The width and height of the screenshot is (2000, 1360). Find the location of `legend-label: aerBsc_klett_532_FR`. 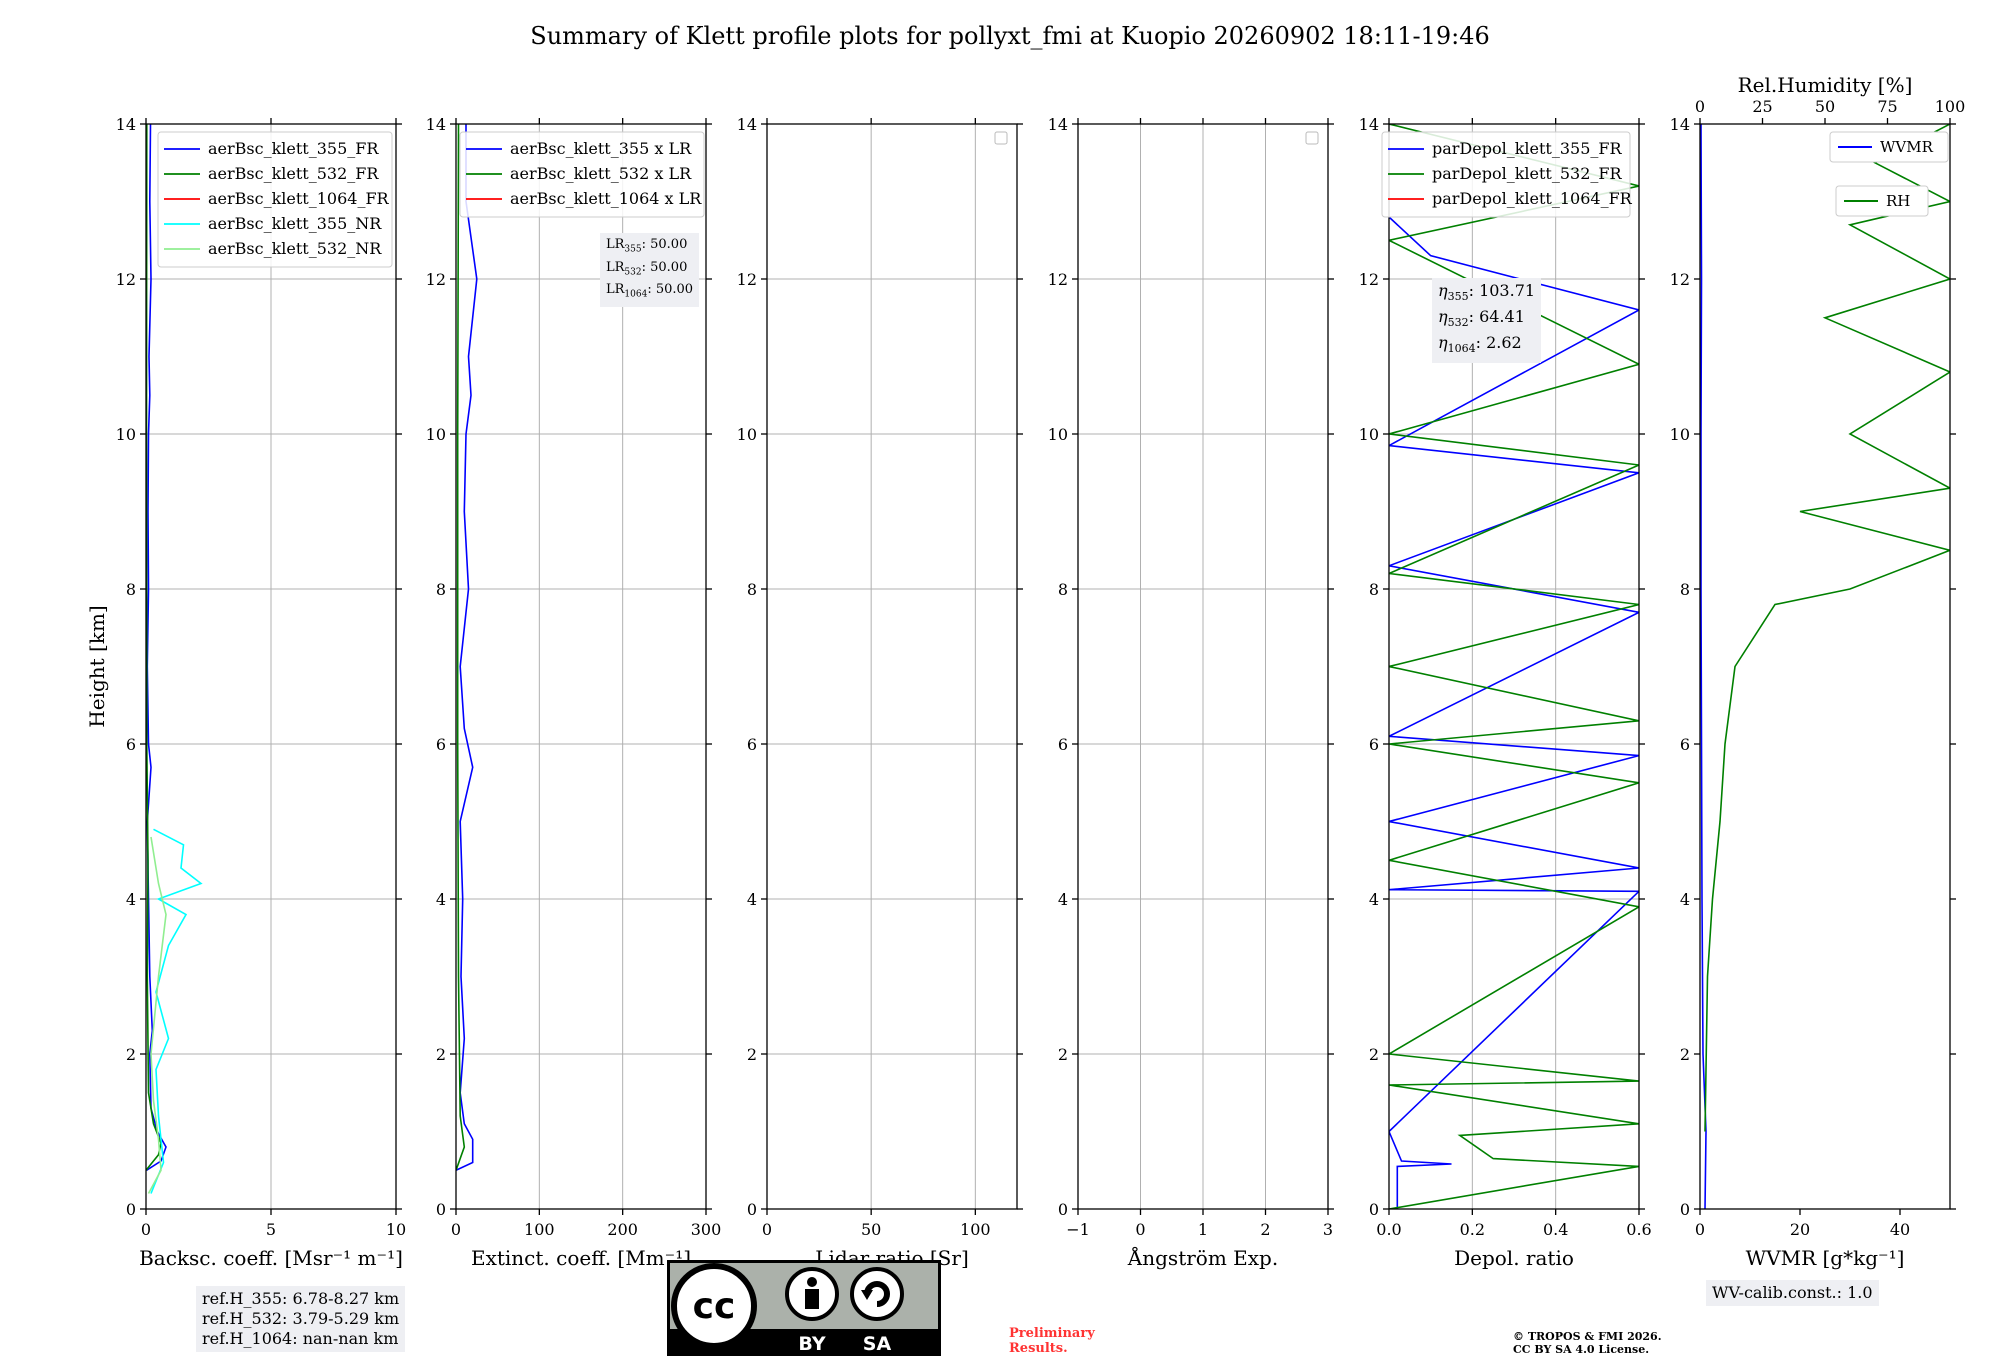

legend-label: aerBsc_klett_532_FR is located at coordinates (293, 173).